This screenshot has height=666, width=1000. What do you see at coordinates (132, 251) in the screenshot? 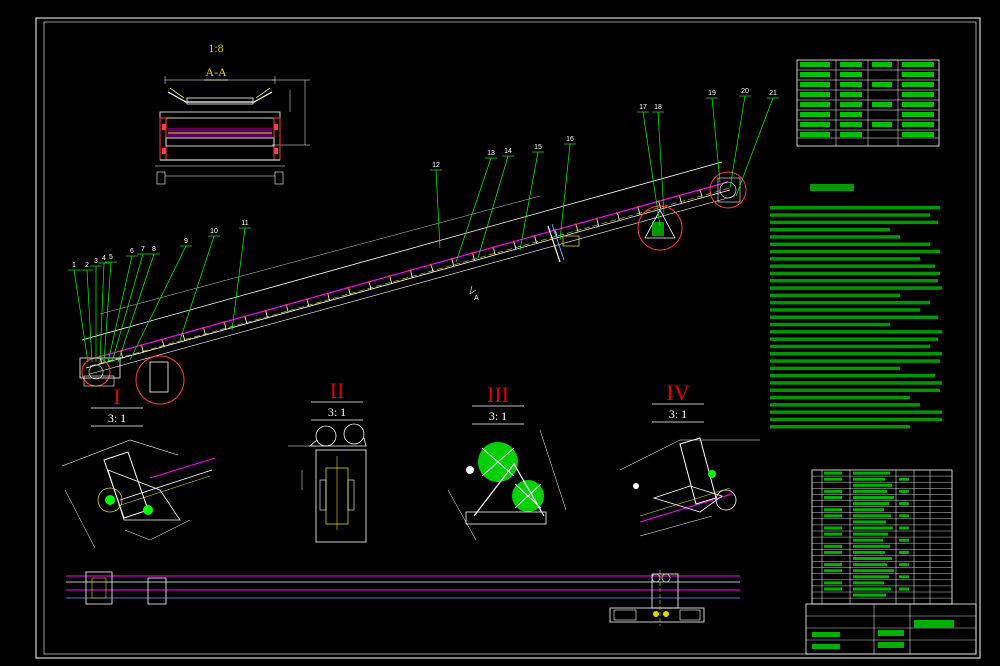
I see `balloon-number: 6` at bounding box center [132, 251].